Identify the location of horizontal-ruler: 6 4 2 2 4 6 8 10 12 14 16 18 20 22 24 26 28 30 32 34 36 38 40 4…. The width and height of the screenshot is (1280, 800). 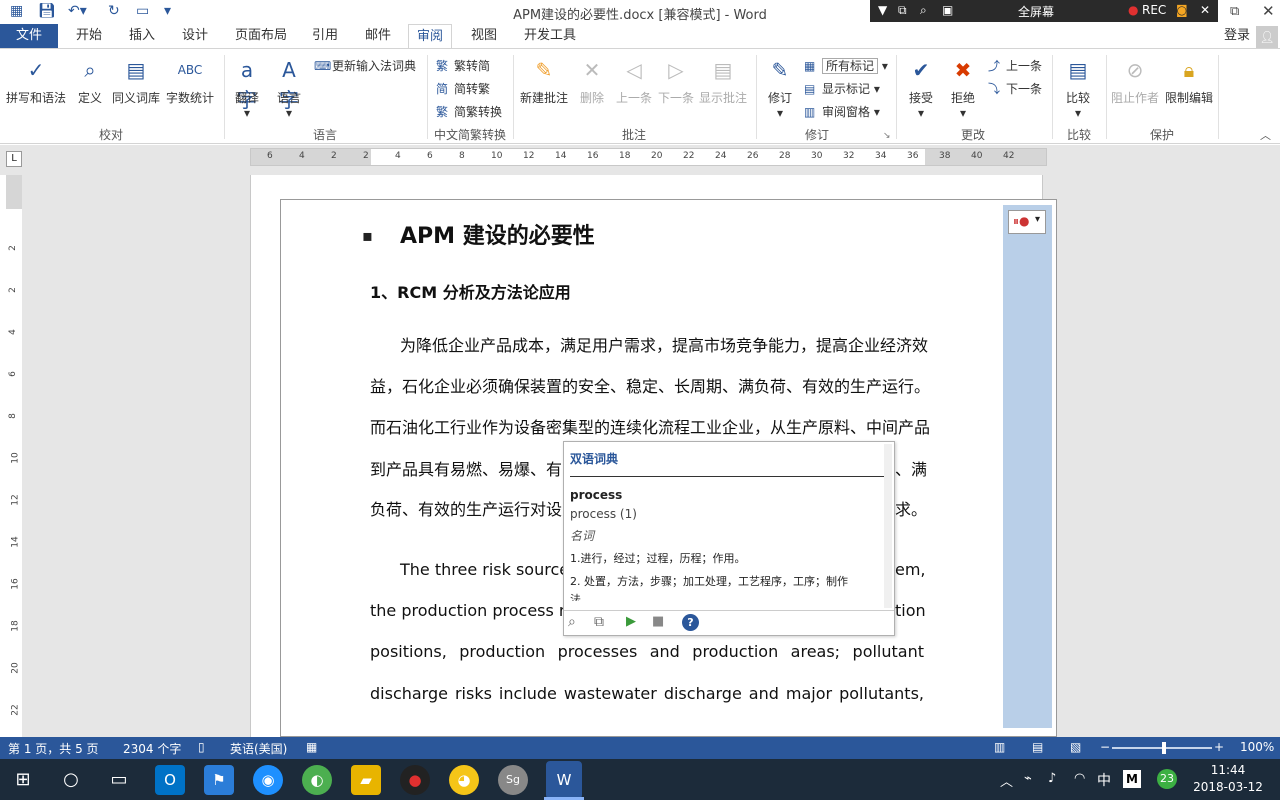
(648, 157).